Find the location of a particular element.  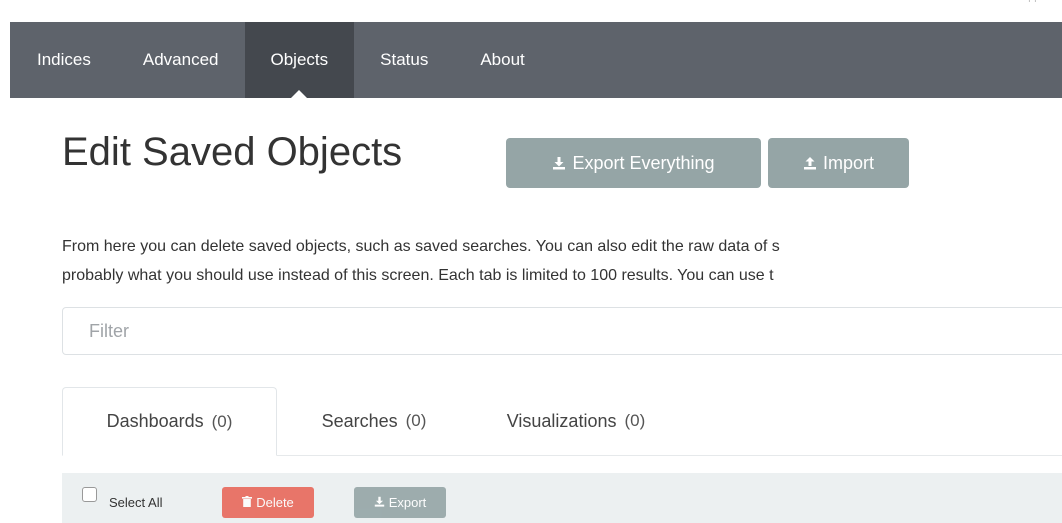

tab-label: Searches is located at coordinates (359, 420).